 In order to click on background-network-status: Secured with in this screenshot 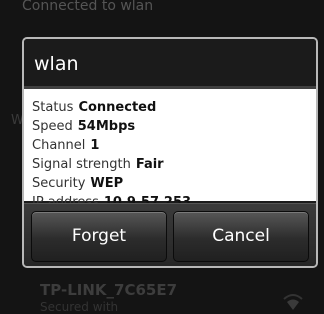, I will do `click(79, 307)`.